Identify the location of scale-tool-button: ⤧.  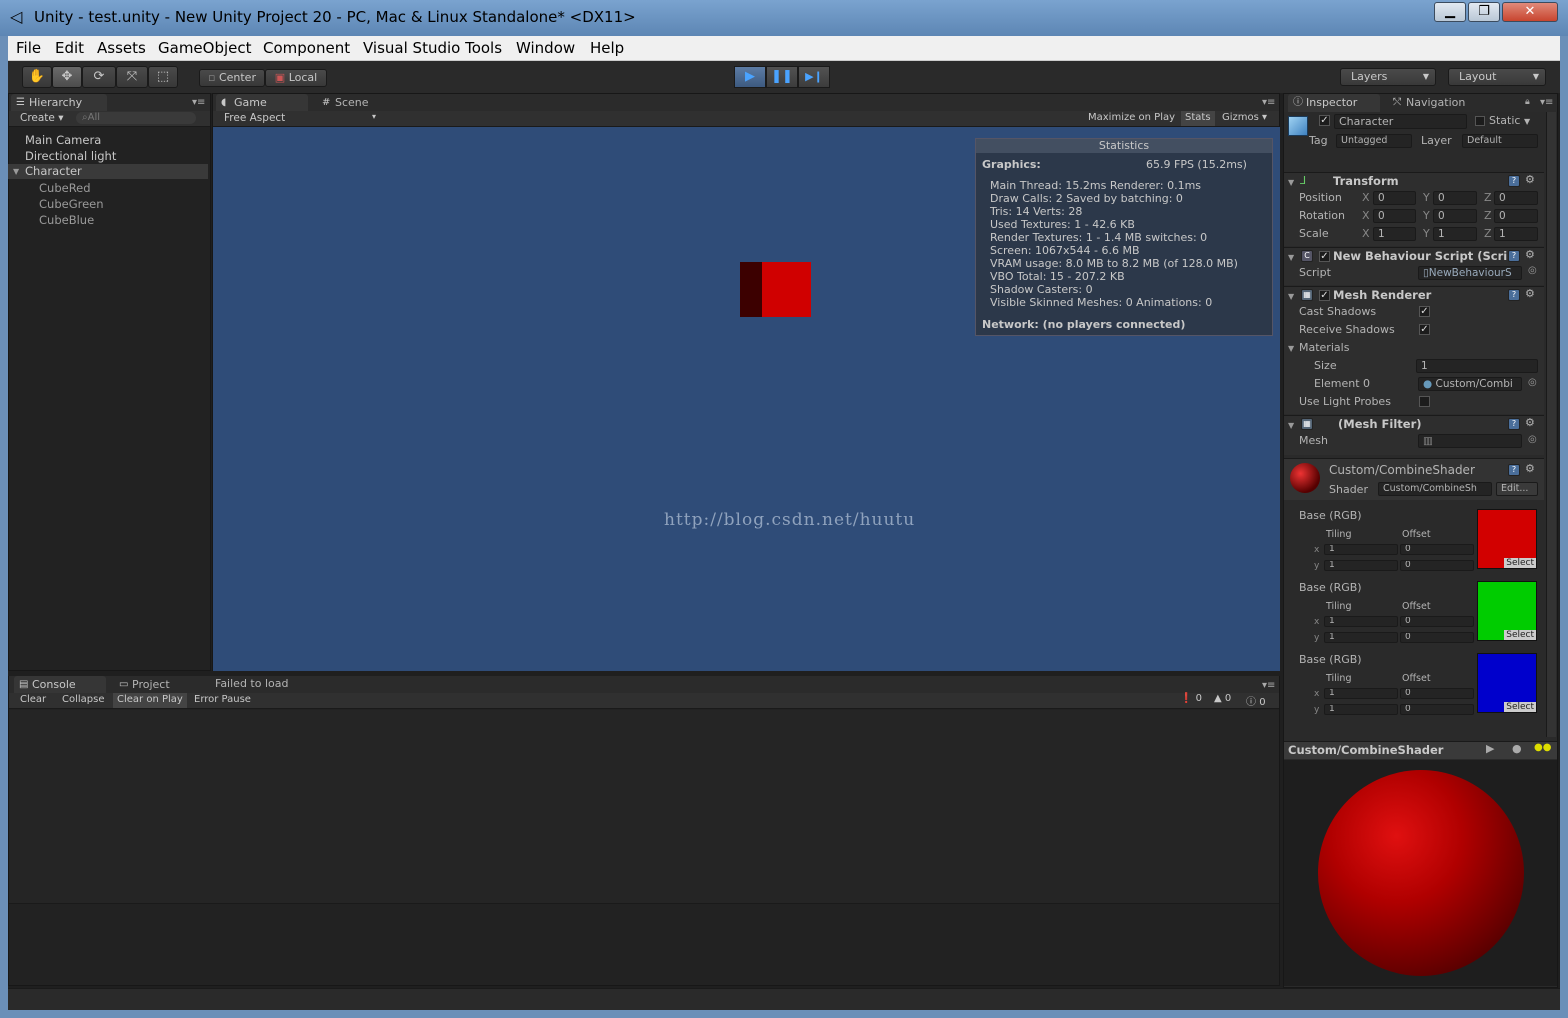
(132, 77).